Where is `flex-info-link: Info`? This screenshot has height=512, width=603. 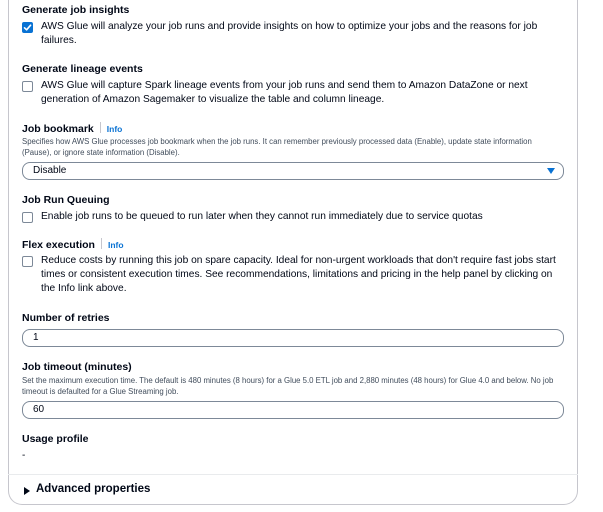 flex-info-link: Info is located at coordinates (116, 245).